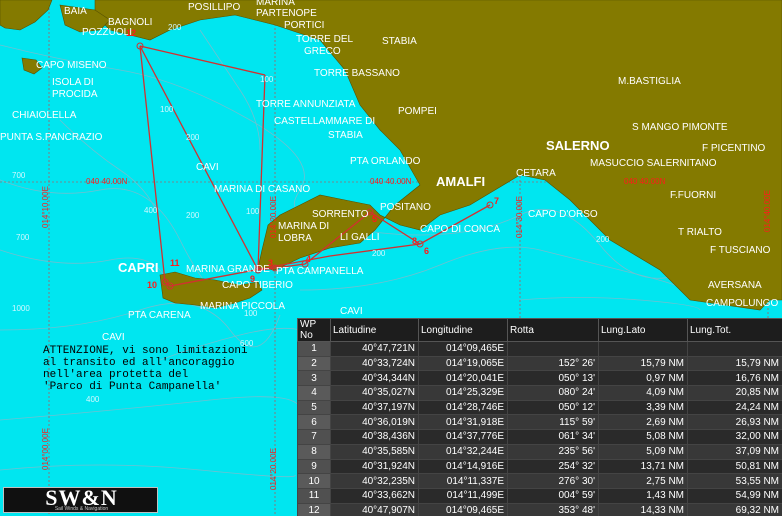 The width and height of the screenshot is (782, 516). What do you see at coordinates (553, 495) in the screenshot?
I see `table-cell: 004° 59'` at bounding box center [553, 495].